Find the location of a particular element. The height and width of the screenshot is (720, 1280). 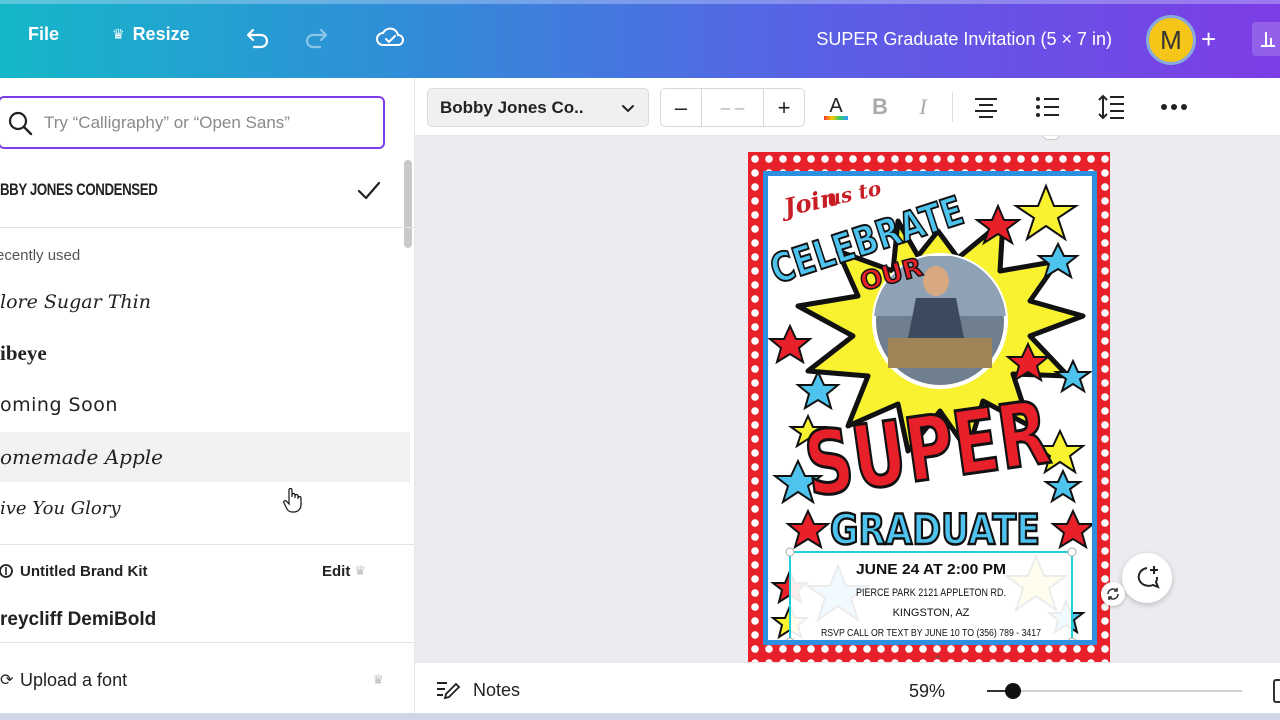

increase-font-size-button: + is located at coordinates (784, 107).